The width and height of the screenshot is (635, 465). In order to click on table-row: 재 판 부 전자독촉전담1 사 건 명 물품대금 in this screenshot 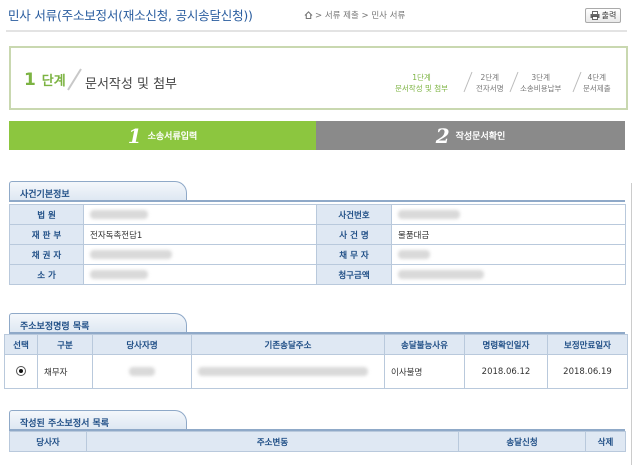, I will do `click(317, 234)`.